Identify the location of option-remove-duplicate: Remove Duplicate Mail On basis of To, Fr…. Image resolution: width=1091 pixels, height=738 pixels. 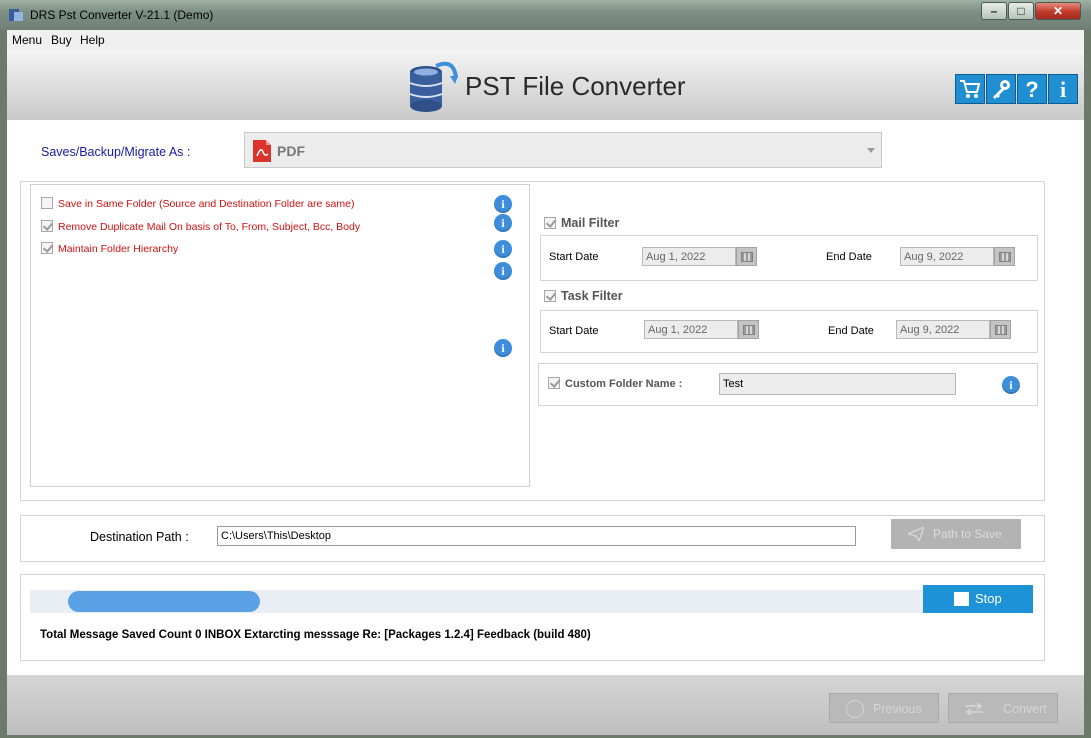
(200, 226).